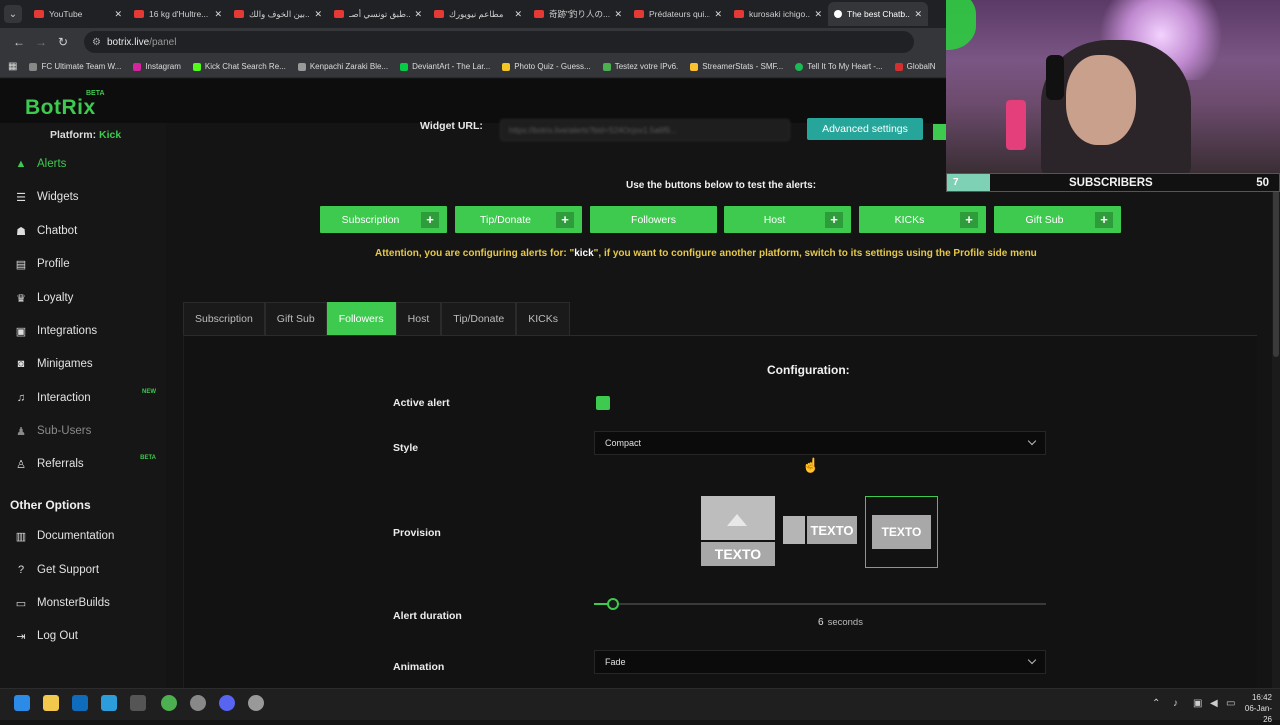 The image size is (1280, 725). Describe the element at coordinates (63, 42) in the screenshot. I see `reload-icon: ↻` at that location.